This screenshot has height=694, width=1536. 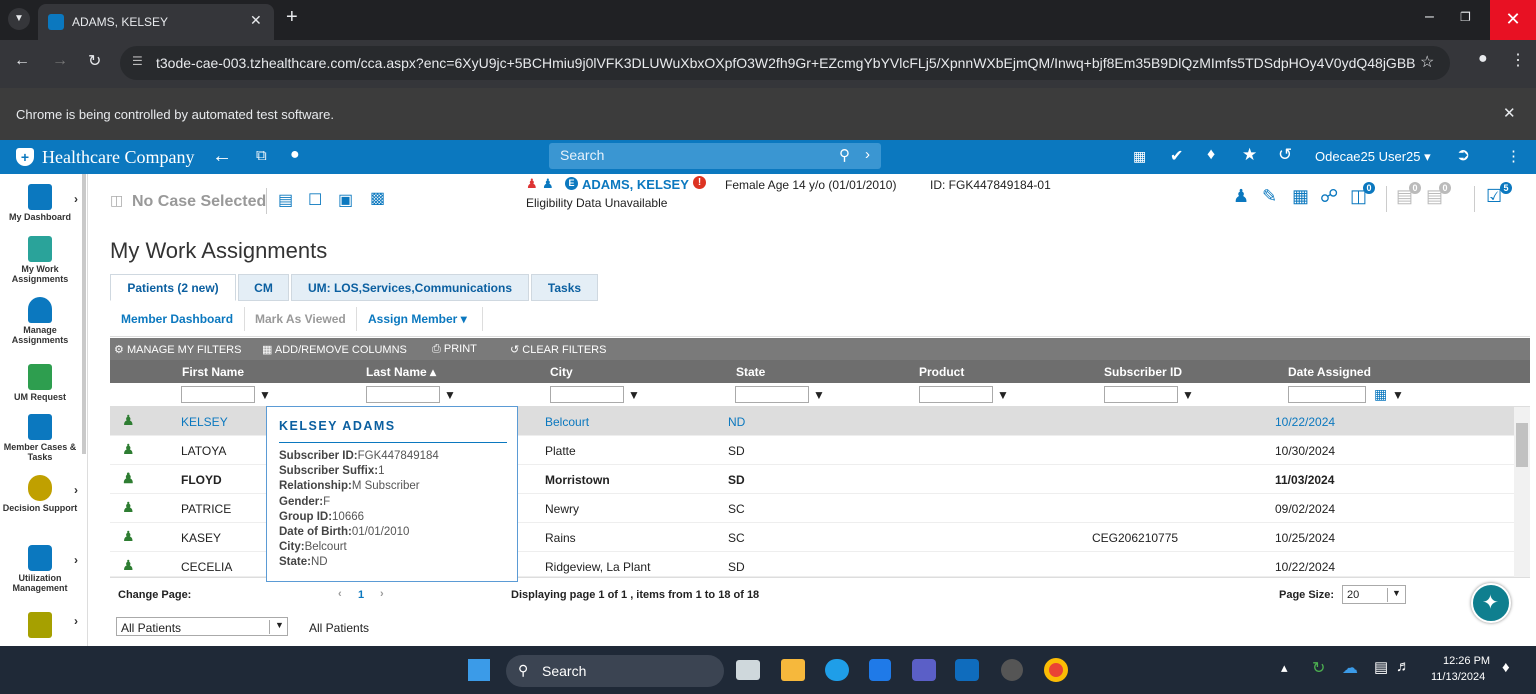 I want to click on filter-subscriber-input, so click(x=1141, y=394).